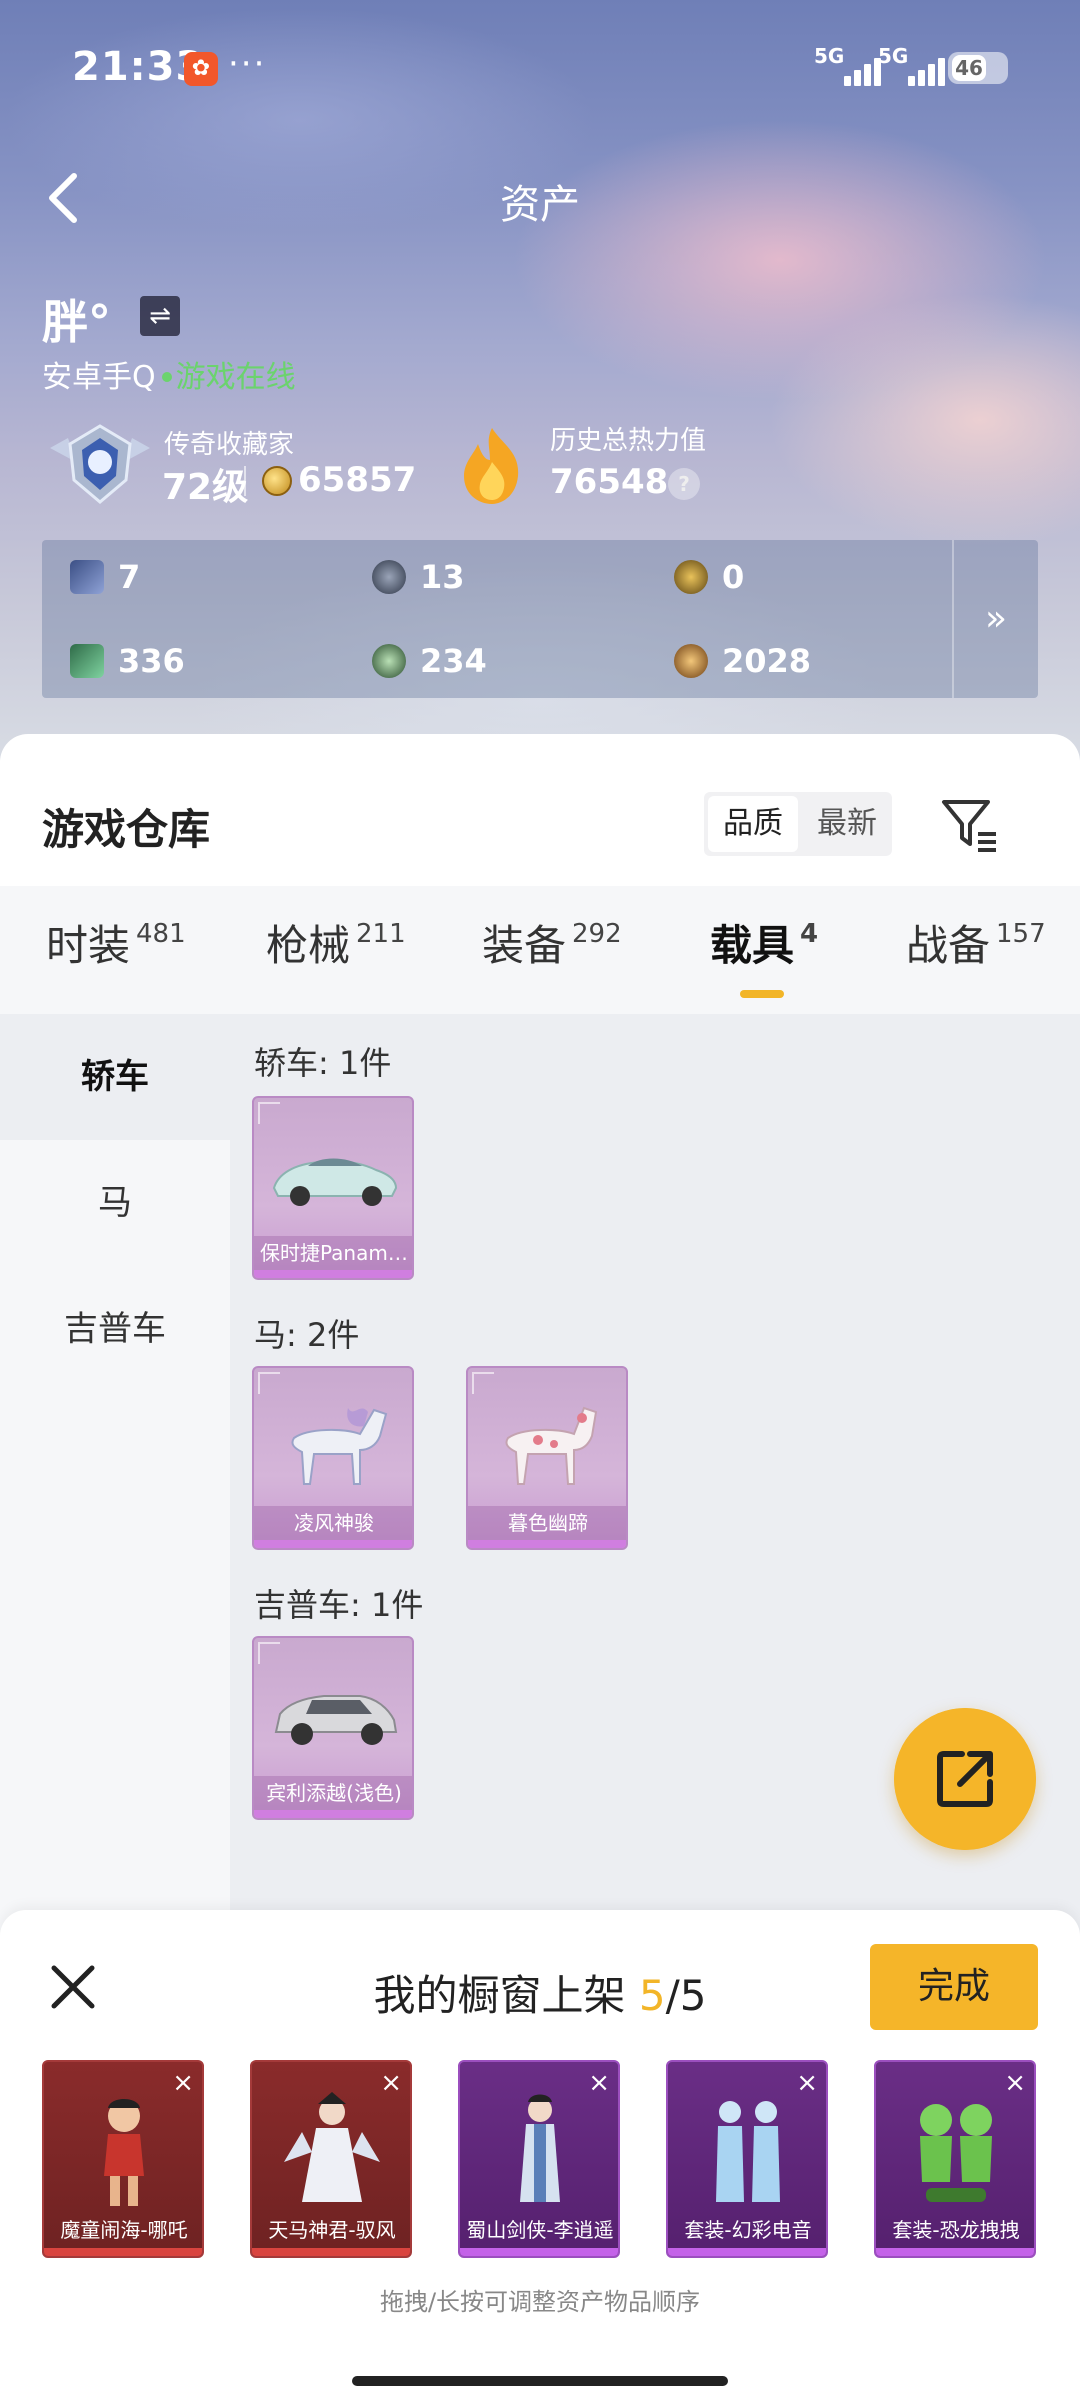 Image resolution: width=1080 pixels, height=2400 pixels. What do you see at coordinates (99, 377) in the screenshot?
I see `user-device: 安卓手Q` at bounding box center [99, 377].